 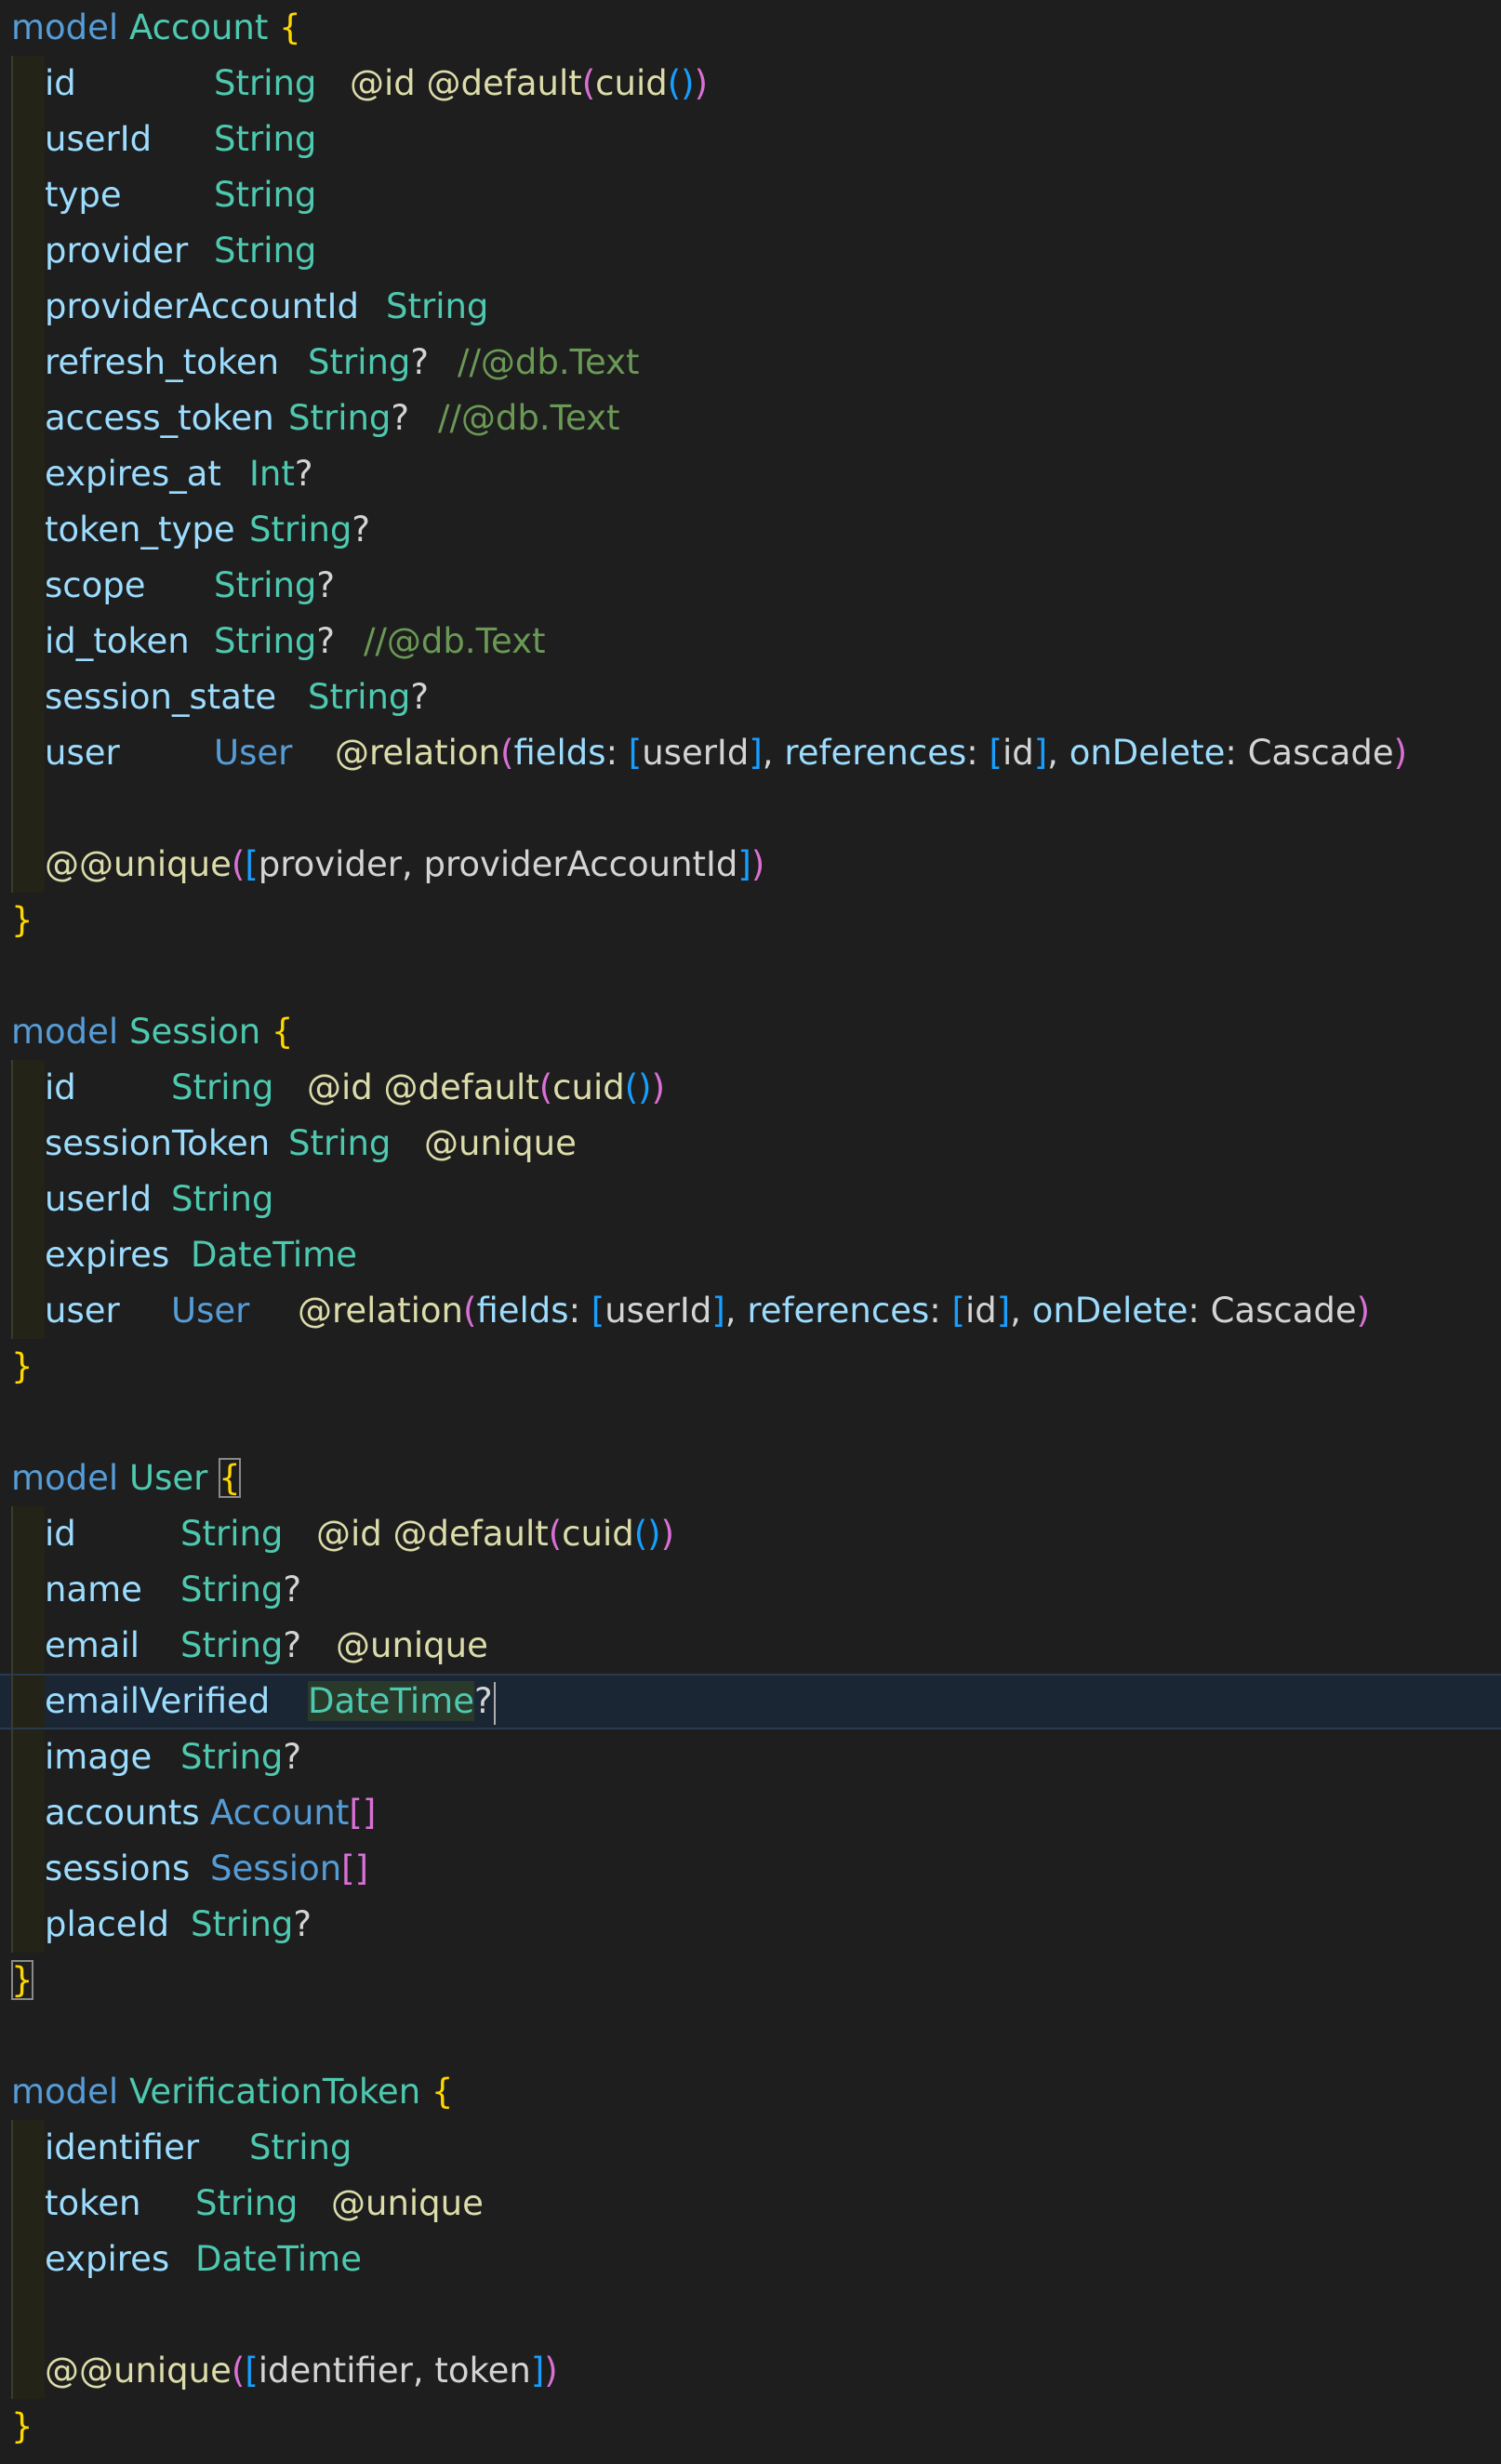 What do you see at coordinates (750, 474) in the screenshot?
I see `field-row-expires_at: expires_at Int?` at bounding box center [750, 474].